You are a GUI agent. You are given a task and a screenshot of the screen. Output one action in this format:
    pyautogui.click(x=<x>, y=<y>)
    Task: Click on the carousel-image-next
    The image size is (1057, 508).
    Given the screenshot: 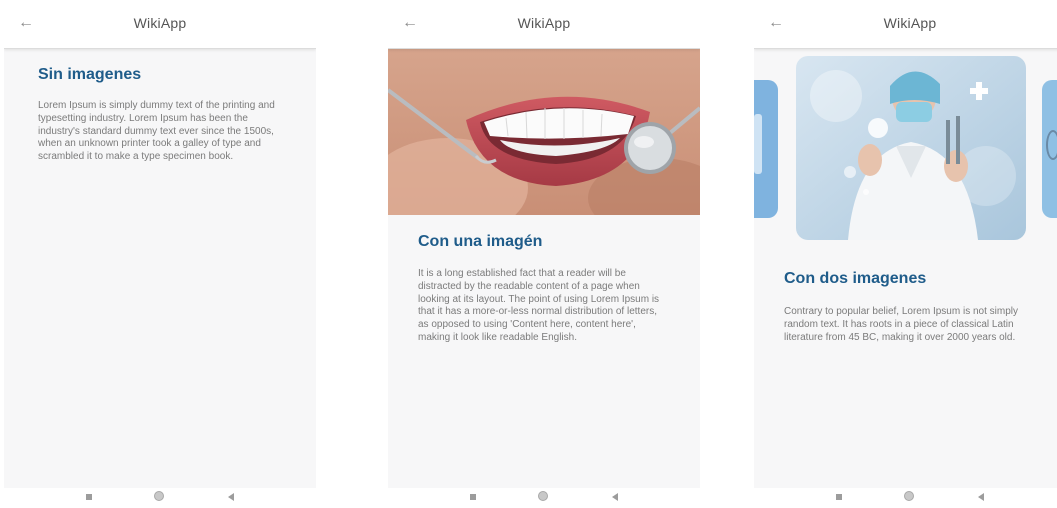 What is the action you would take?
    pyautogui.click(x=1049, y=149)
    